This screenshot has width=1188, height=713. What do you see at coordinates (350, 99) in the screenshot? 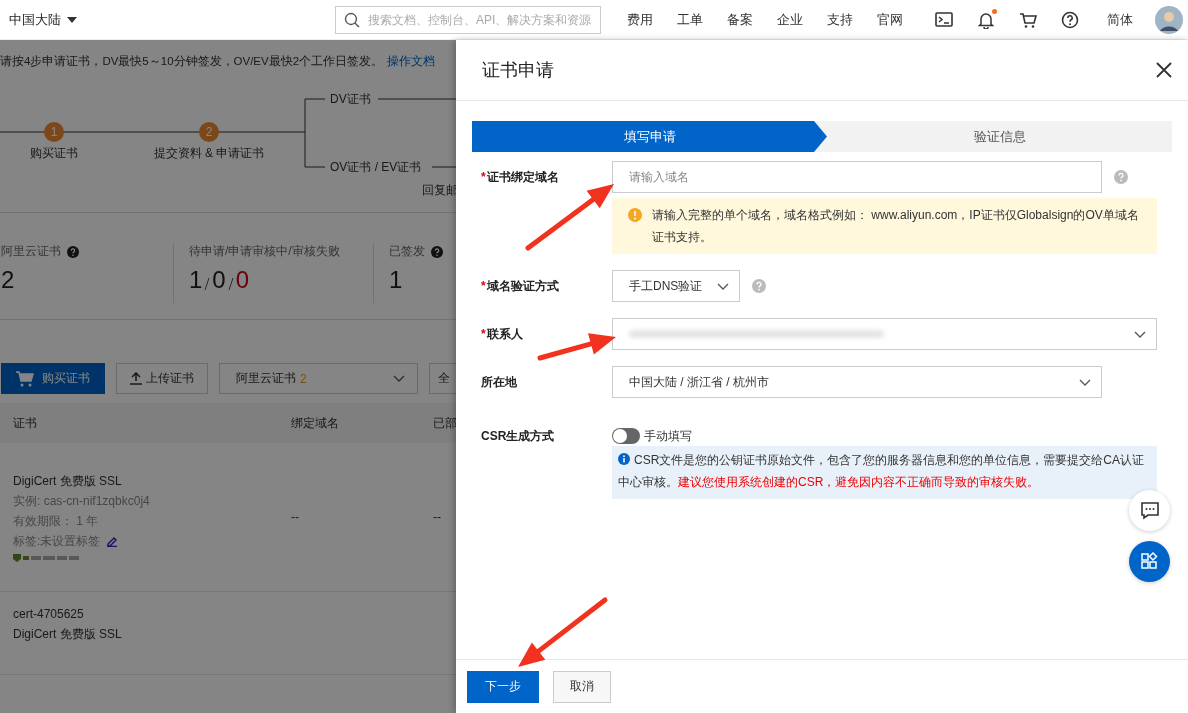
I see `branch-label: DV证书` at bounding box center [350, 99].